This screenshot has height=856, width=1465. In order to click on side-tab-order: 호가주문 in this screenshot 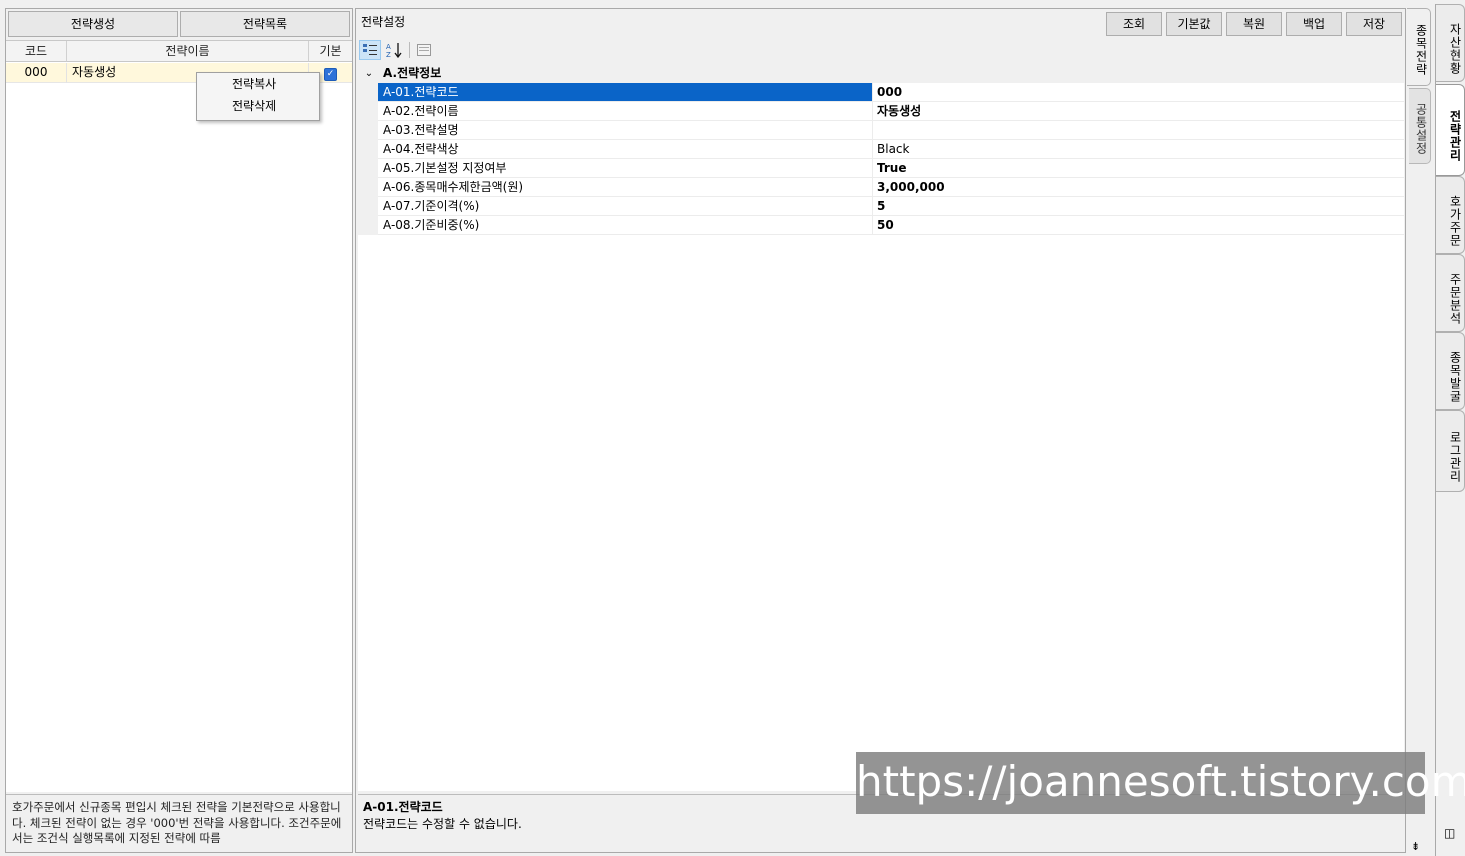, I will do `click(1450, 215)`.